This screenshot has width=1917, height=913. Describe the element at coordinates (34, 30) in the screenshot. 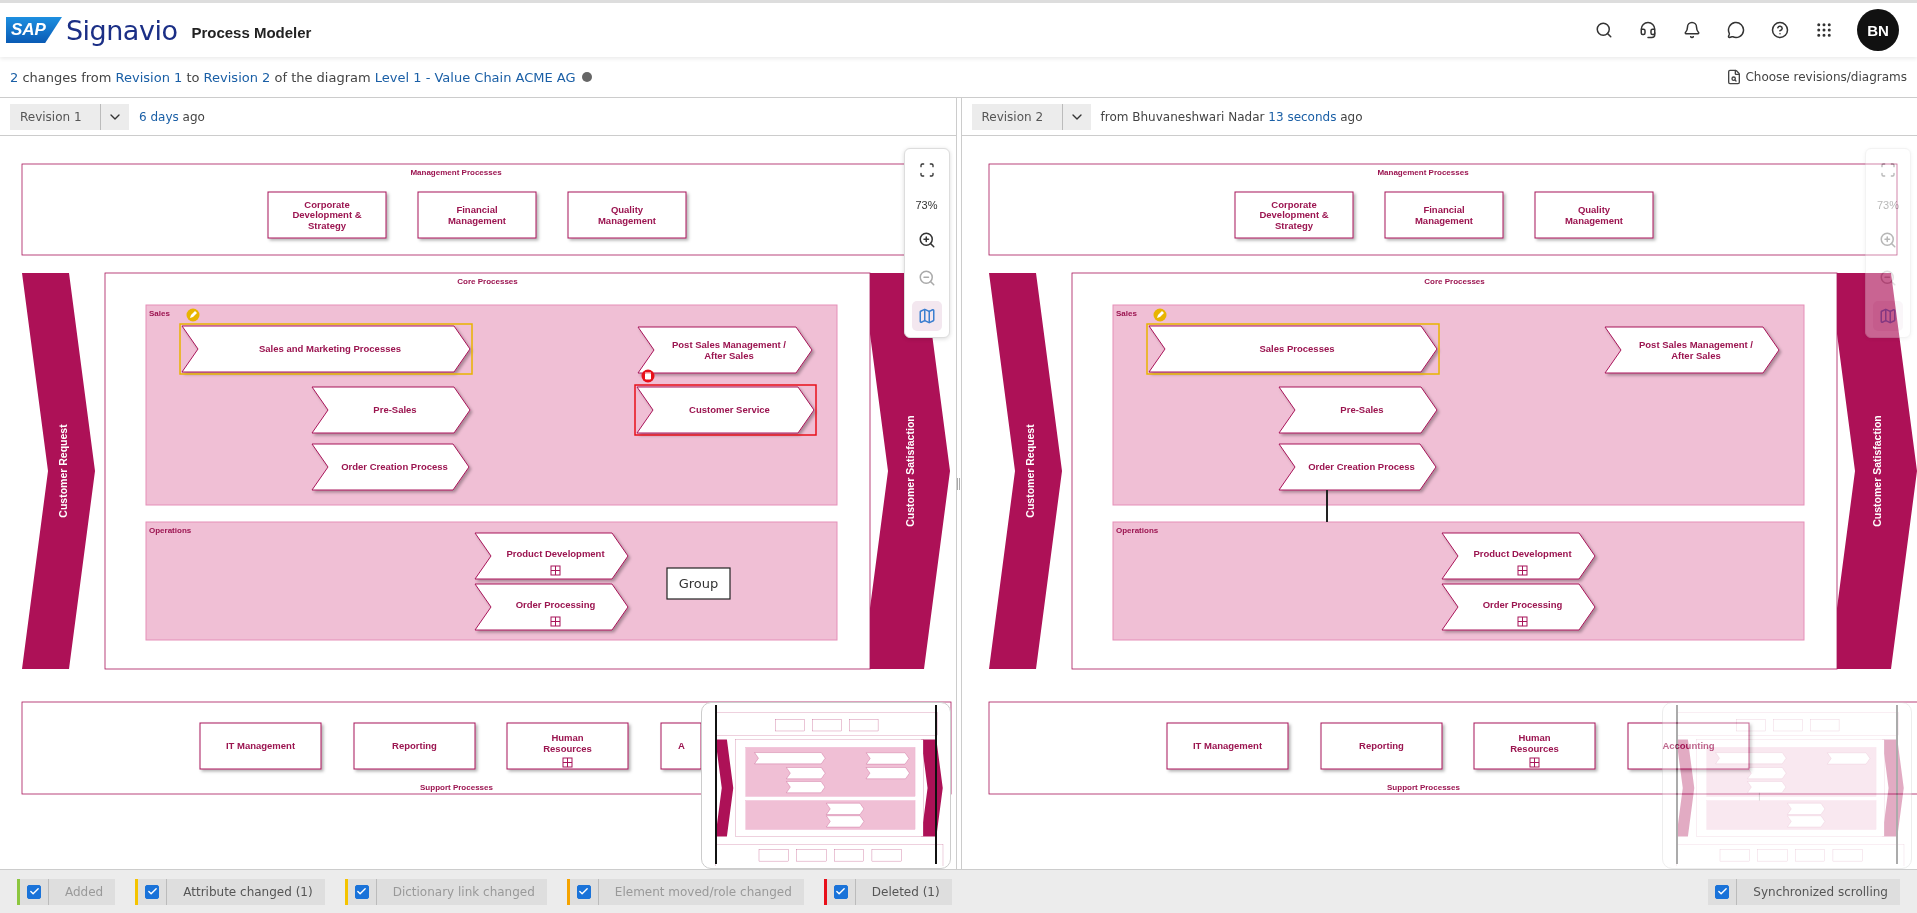

I see `sap-logo: SAP` at that location.